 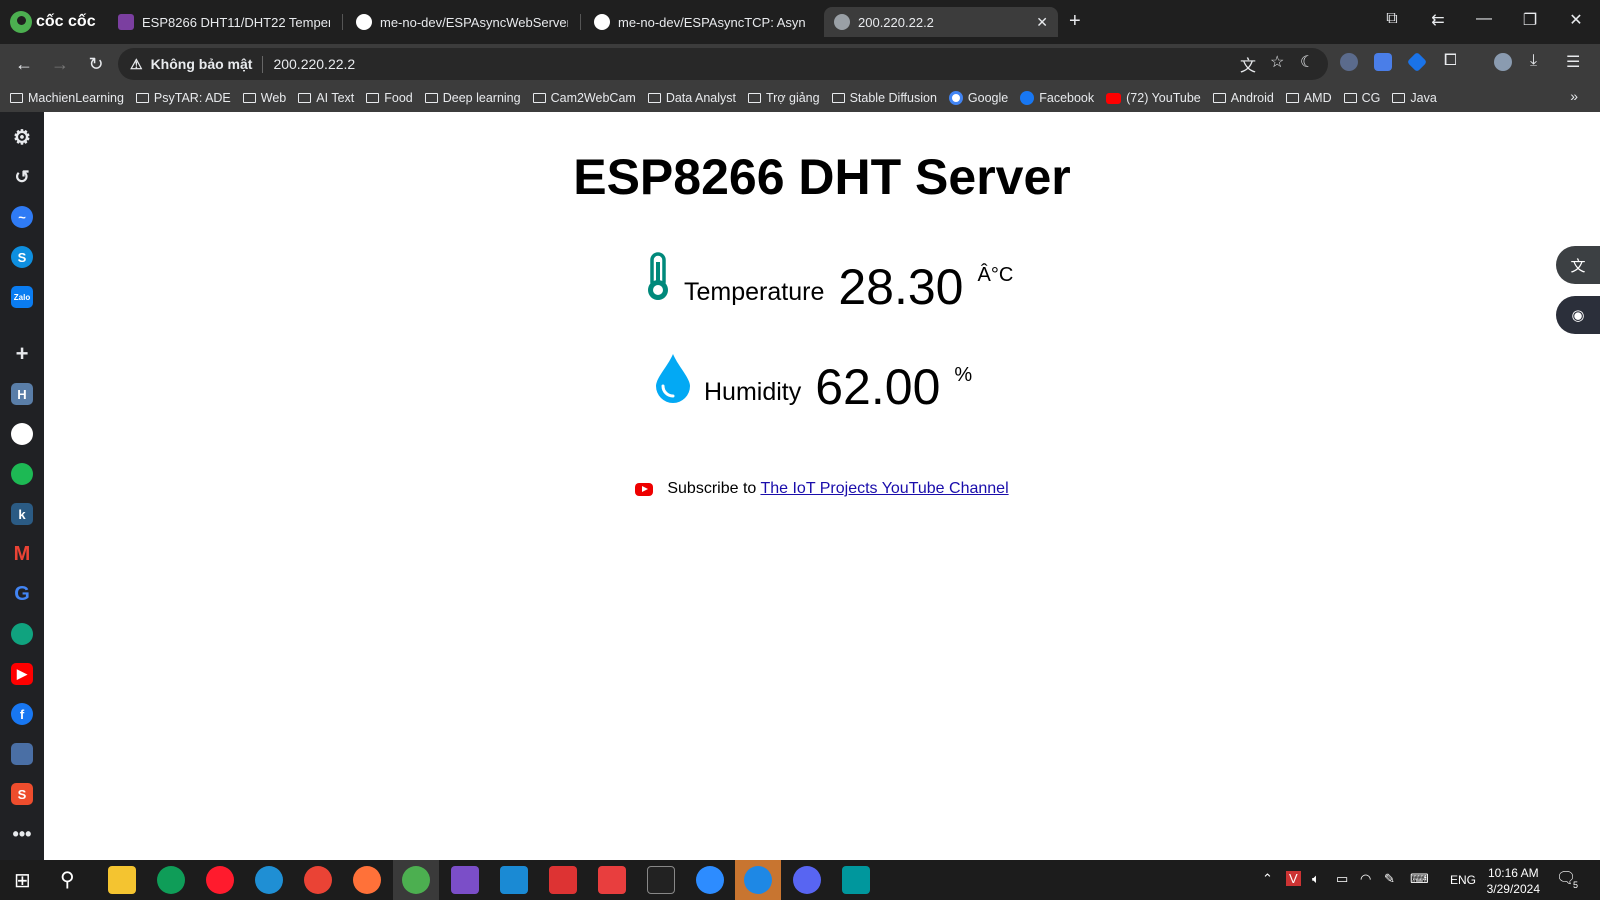 What do you see at coordinates (22, 834) in the screenshot?
I see `more-apps-icon: •••` at bounding box center [22, 834].